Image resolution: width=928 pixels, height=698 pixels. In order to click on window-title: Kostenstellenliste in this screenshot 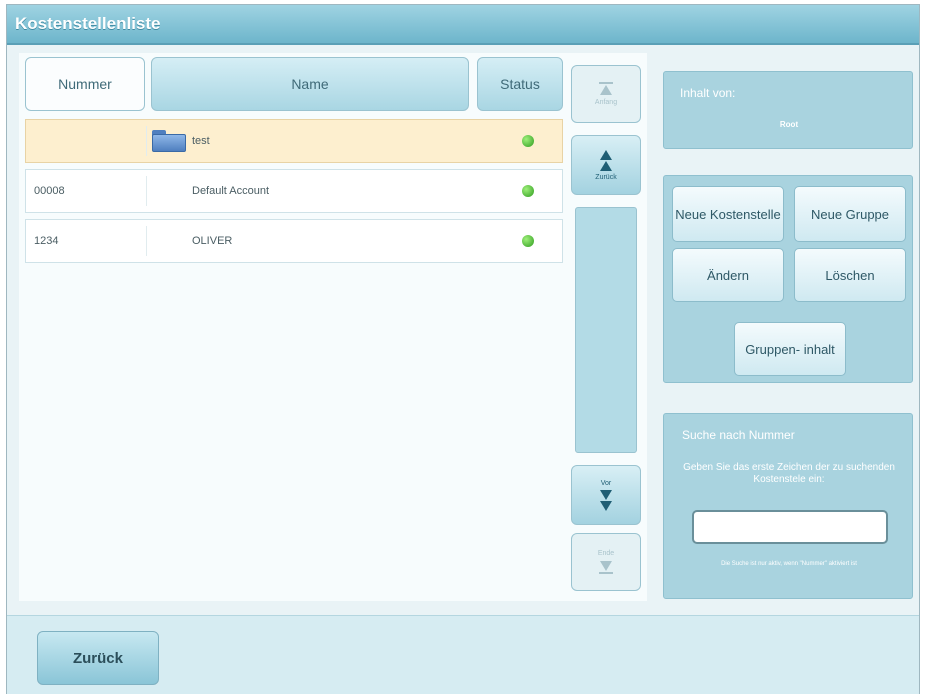, I will do `click(88, 23)`.